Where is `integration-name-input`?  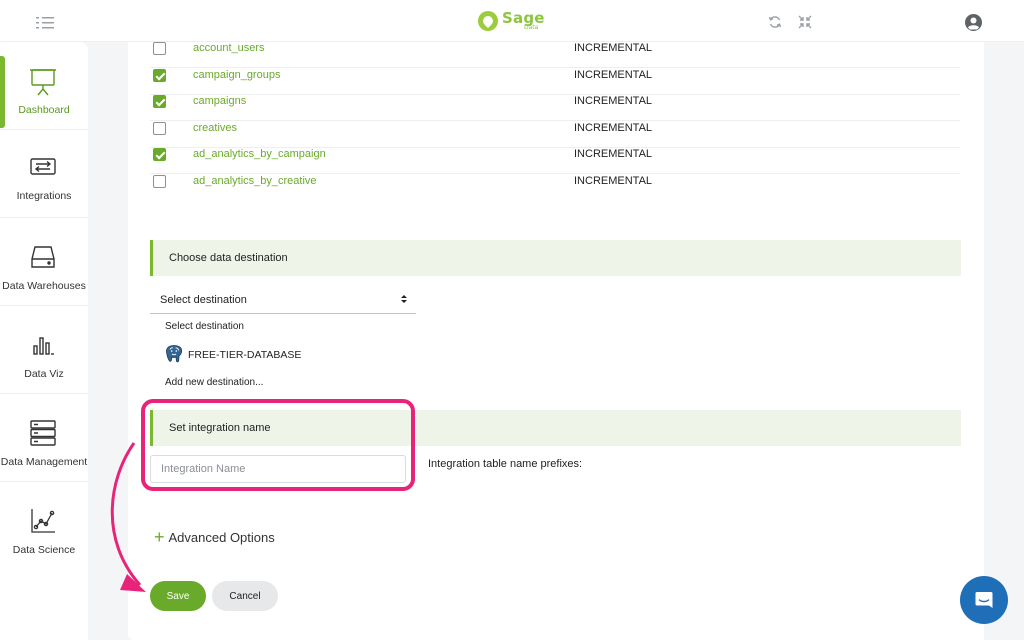
integration-name-input is located at coordinates (278, 469).